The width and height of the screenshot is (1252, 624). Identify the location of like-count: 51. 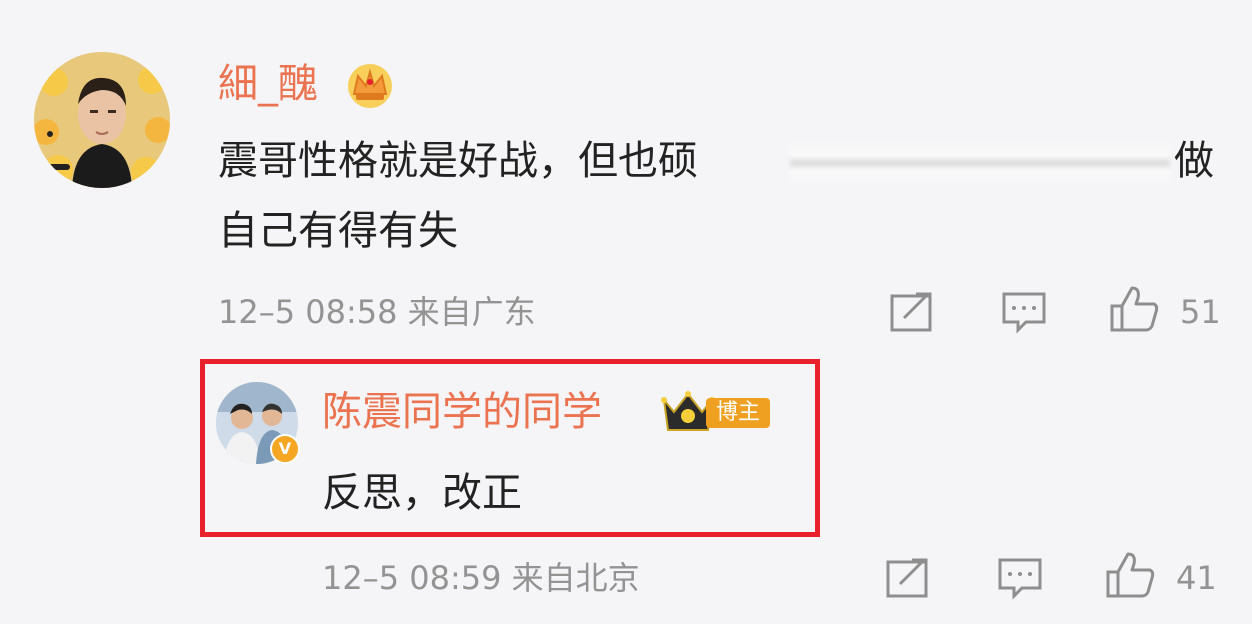
(1200, 312).